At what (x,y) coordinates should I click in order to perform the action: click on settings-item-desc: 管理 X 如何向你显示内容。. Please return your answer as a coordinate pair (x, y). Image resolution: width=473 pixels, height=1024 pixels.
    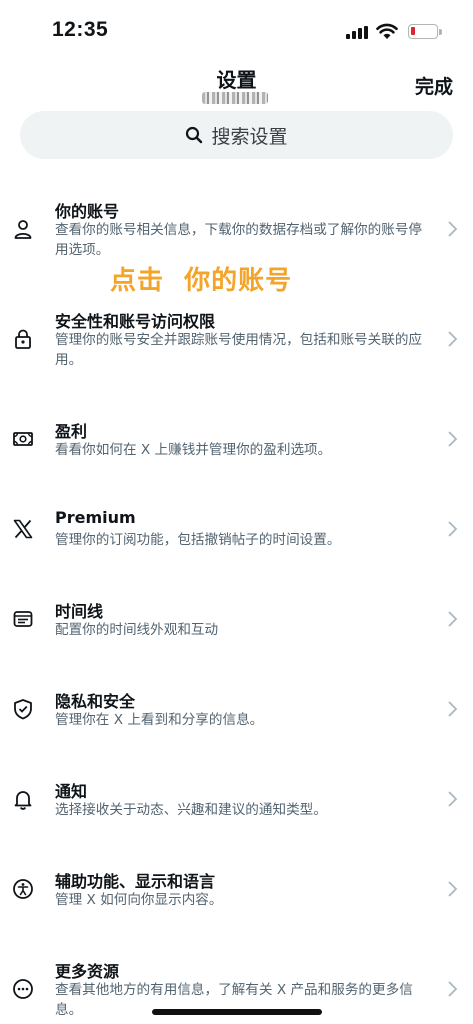
    Looking at the image, I should click on (139, 900).